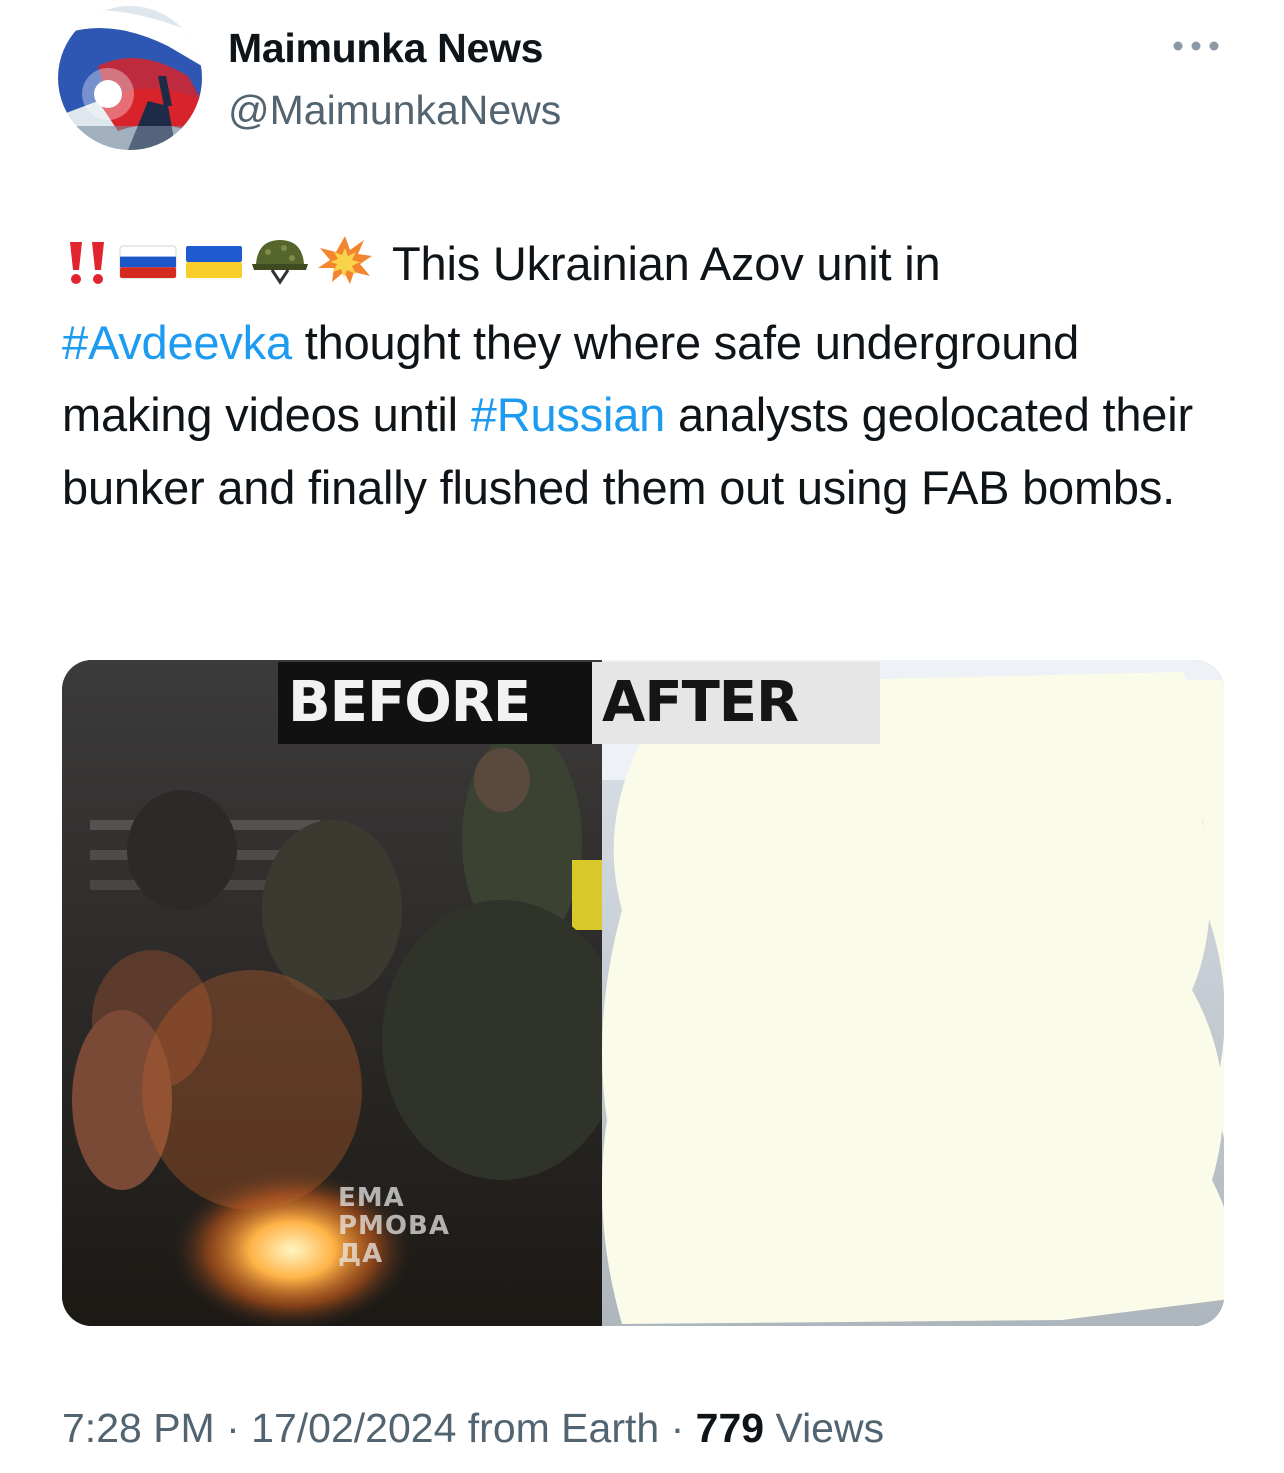 The image size is (1284, 1473). What do you see at coordinates (280, 270) in the screenshot?
I see `military-helmet-emoji` at bounding box center [280, 270].